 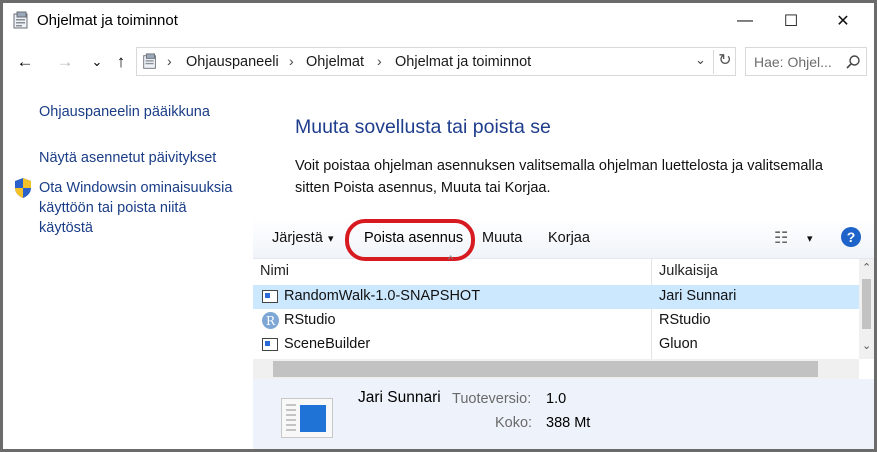 I want to click on window-title: Ohjelmat ja toiminnot, so click(x=107, y=20).